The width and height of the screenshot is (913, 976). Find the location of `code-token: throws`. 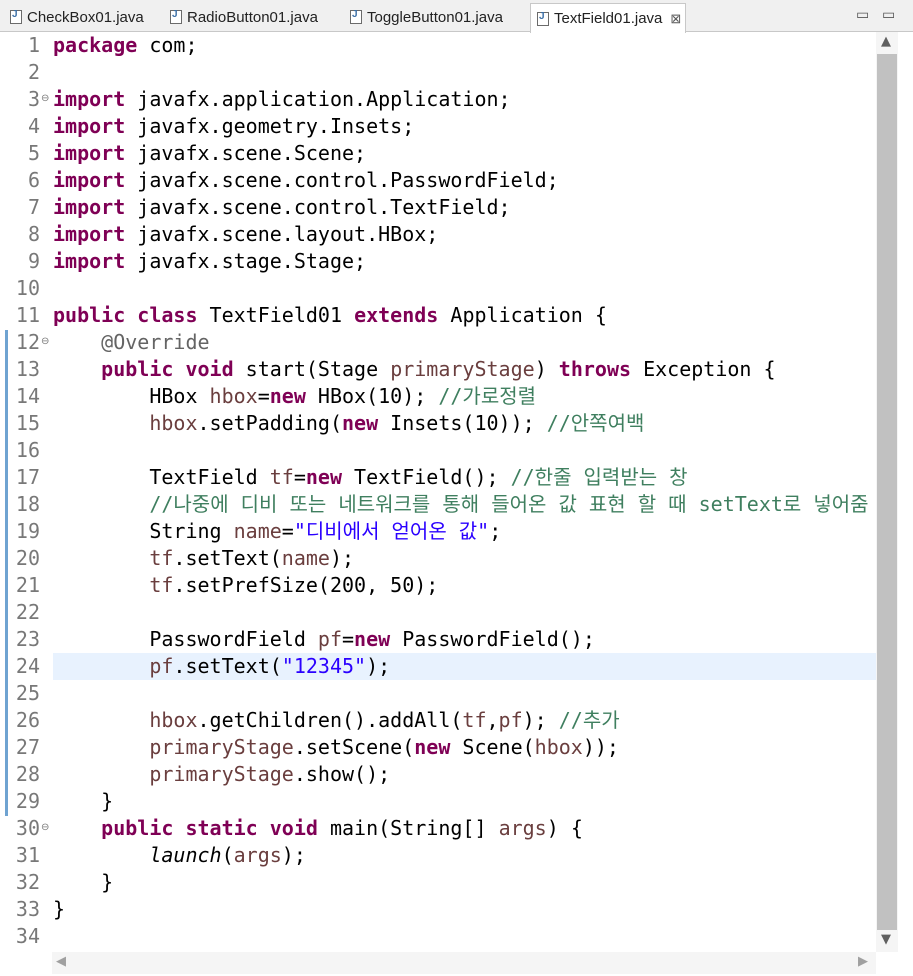

code-token: throws is located at coordinates (595, 369).